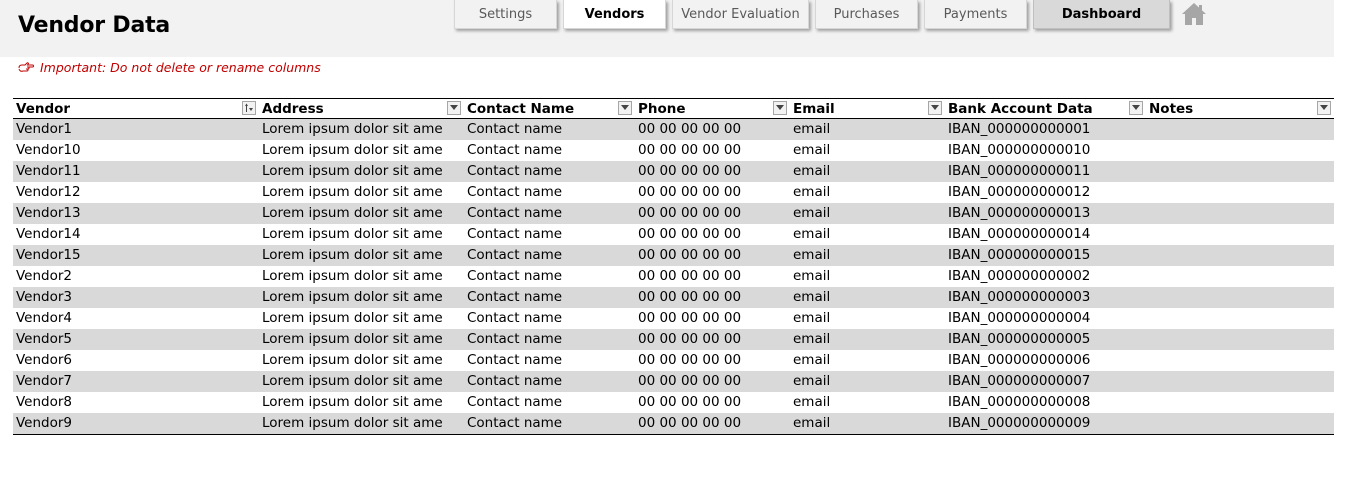 This screenshot has width=1350, height=485. Describe the element at coordinates (1045, 360) in the screenshot. I see `table-cell: IBAN_000000000006` at that location.